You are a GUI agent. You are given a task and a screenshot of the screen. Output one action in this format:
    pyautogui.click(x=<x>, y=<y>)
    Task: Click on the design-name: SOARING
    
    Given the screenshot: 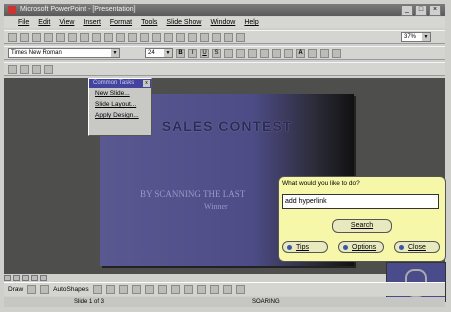 What is the action you would take?
    pyautogui.click(x=266, y=302)
    